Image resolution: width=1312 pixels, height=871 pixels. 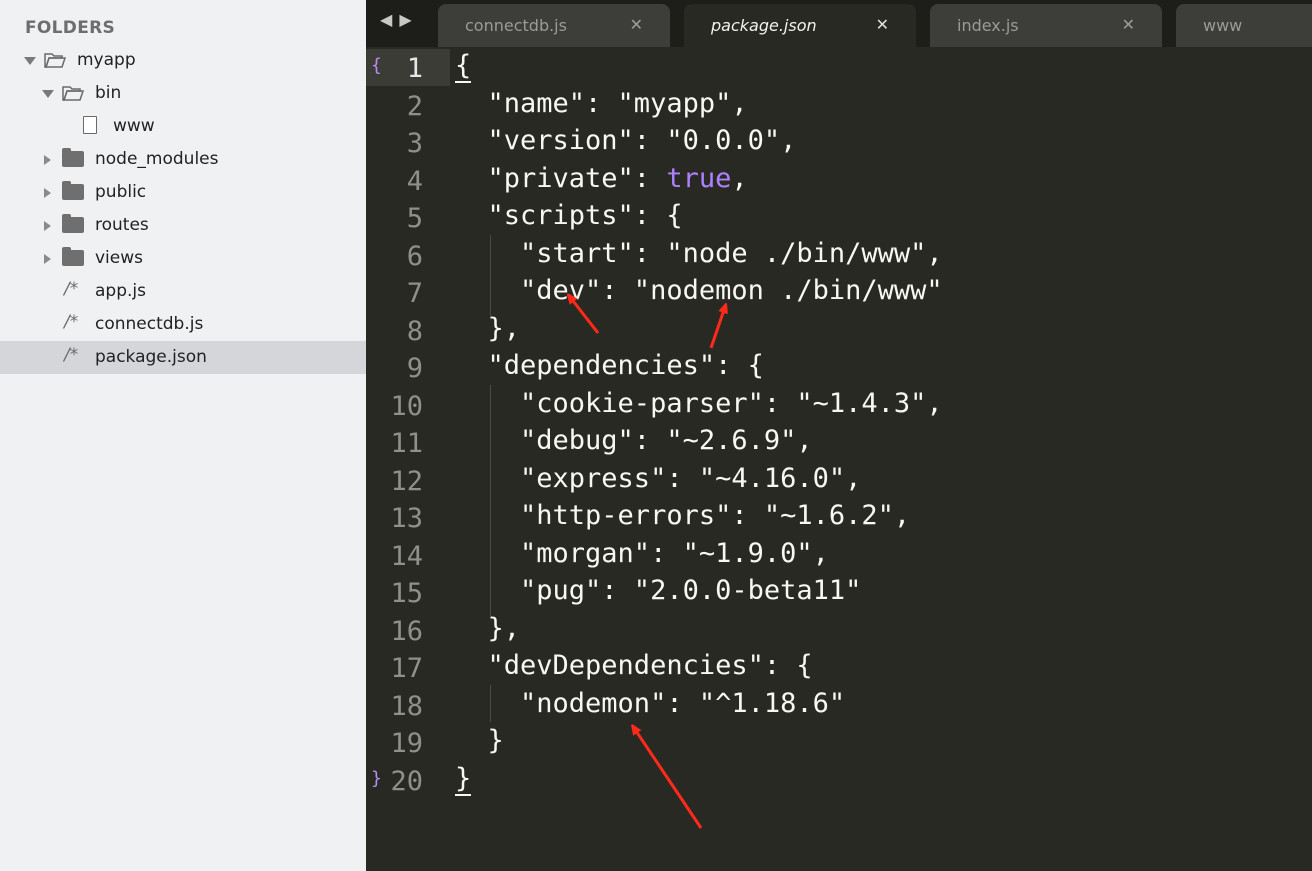 I want to click on arrow-to-nodemon-devdependency, so click(x=668, y=778).